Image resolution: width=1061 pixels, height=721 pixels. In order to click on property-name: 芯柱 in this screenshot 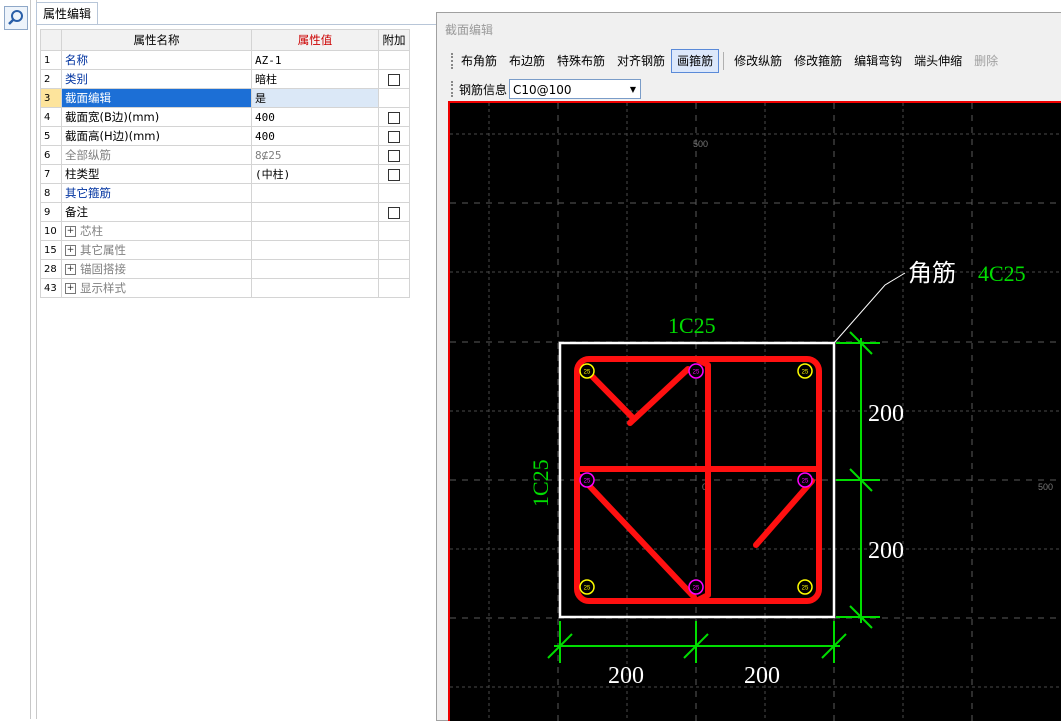, I will do `click(91, 231)`.